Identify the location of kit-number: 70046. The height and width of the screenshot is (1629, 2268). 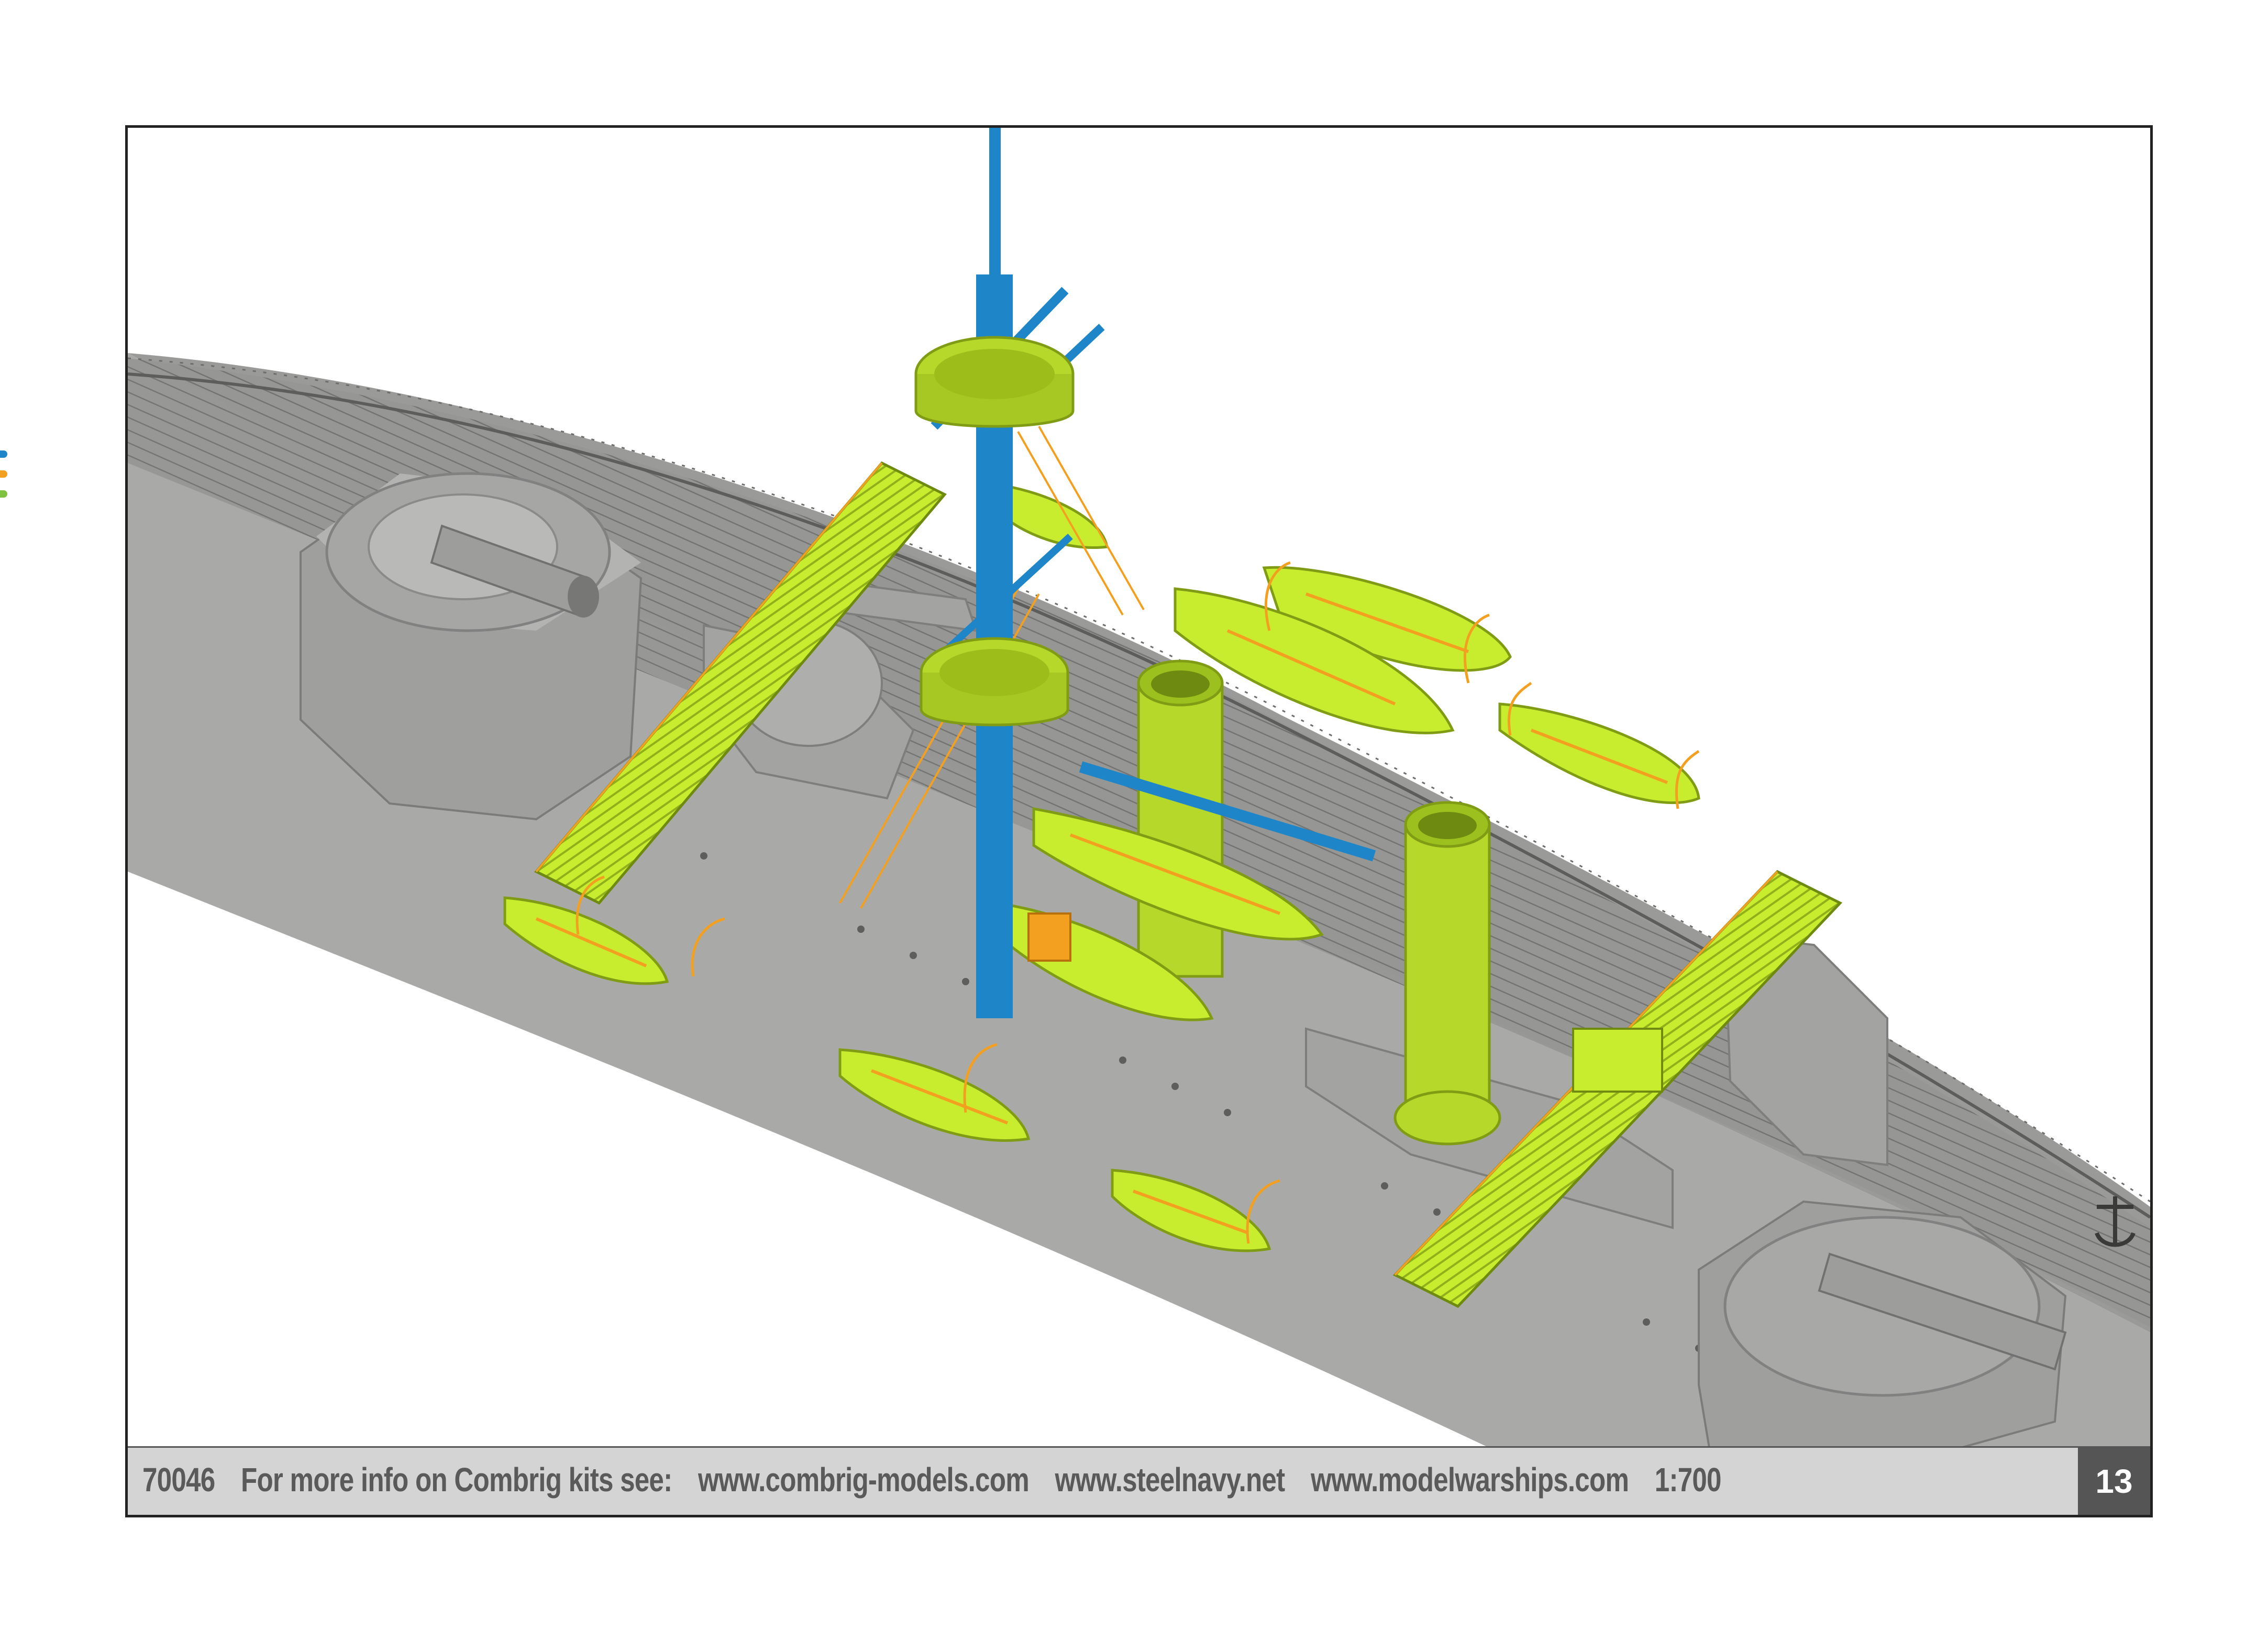
(178, 1480).